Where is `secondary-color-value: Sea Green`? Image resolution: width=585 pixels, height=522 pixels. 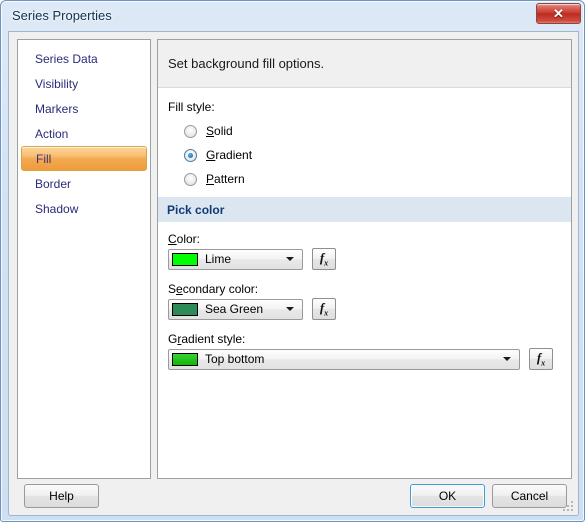
secondary-color-value: Sea Green is located at coordinates (234, 309).